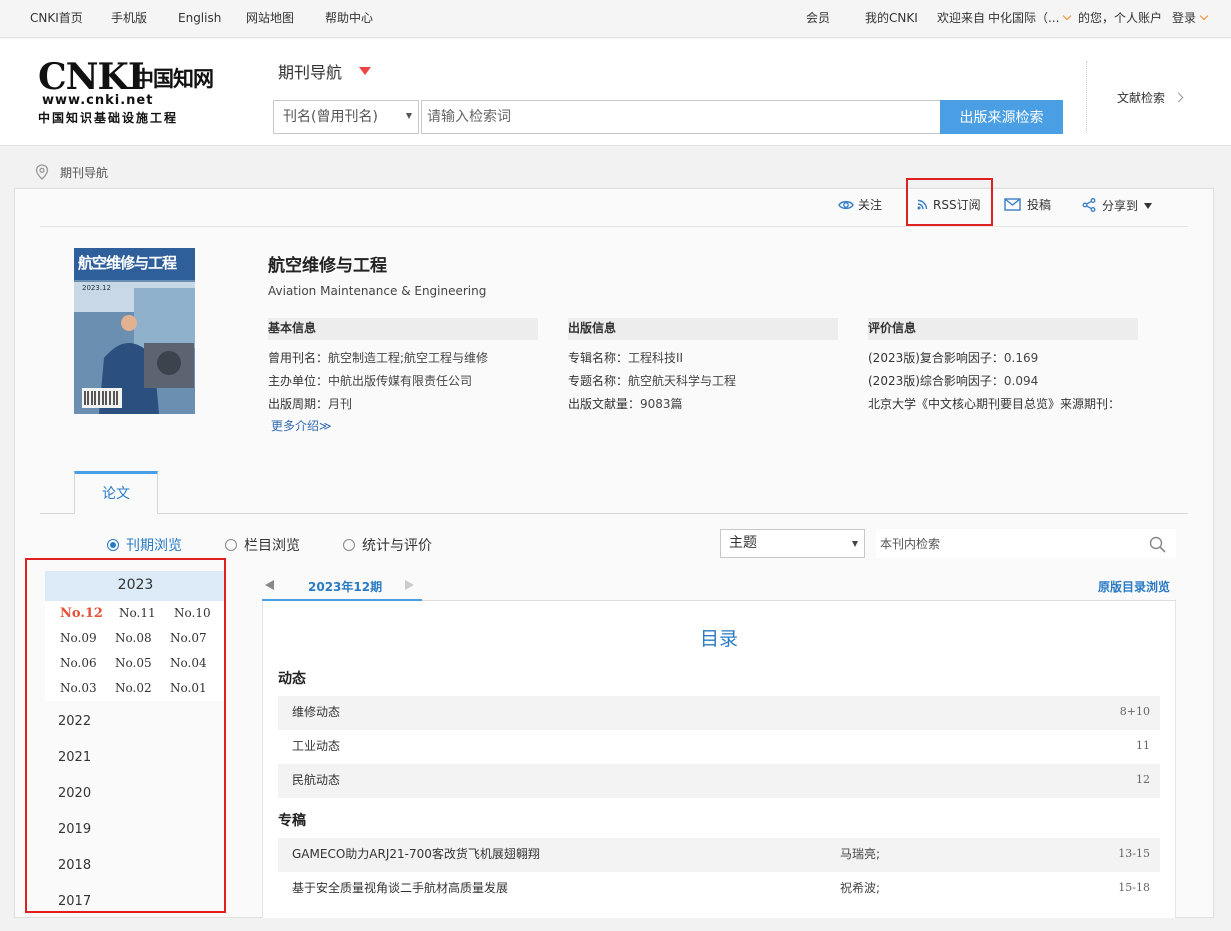  What do you see at coordinates (316, 712) in the screenshot?
I see `article-title: 维修动态` at bounding box center [316, 712].